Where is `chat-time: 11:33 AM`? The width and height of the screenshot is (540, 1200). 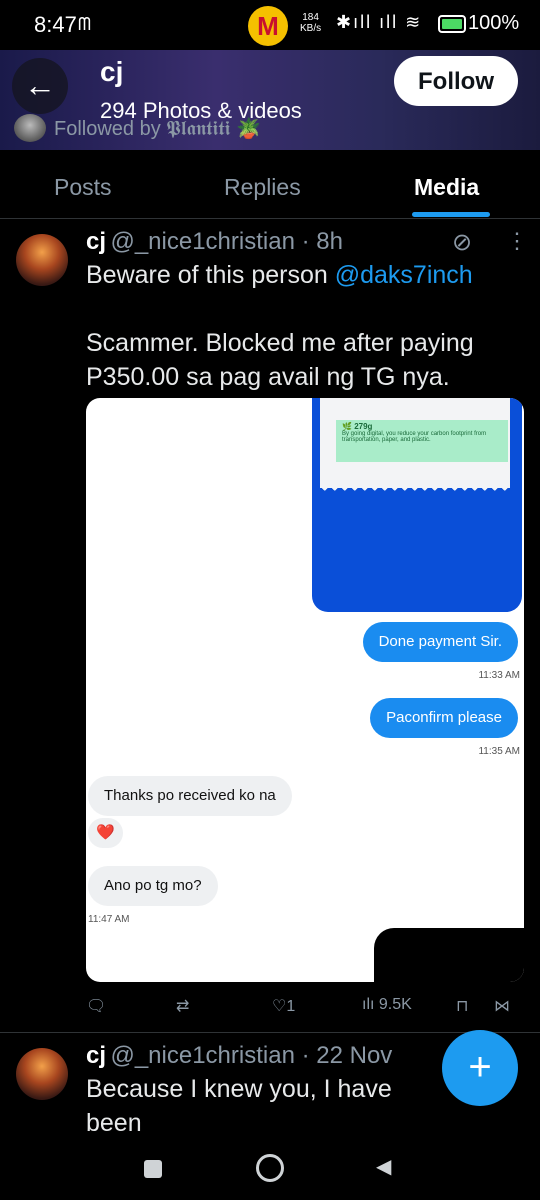
chat-time: 11:33 AM is located at coordinates (499, 675).